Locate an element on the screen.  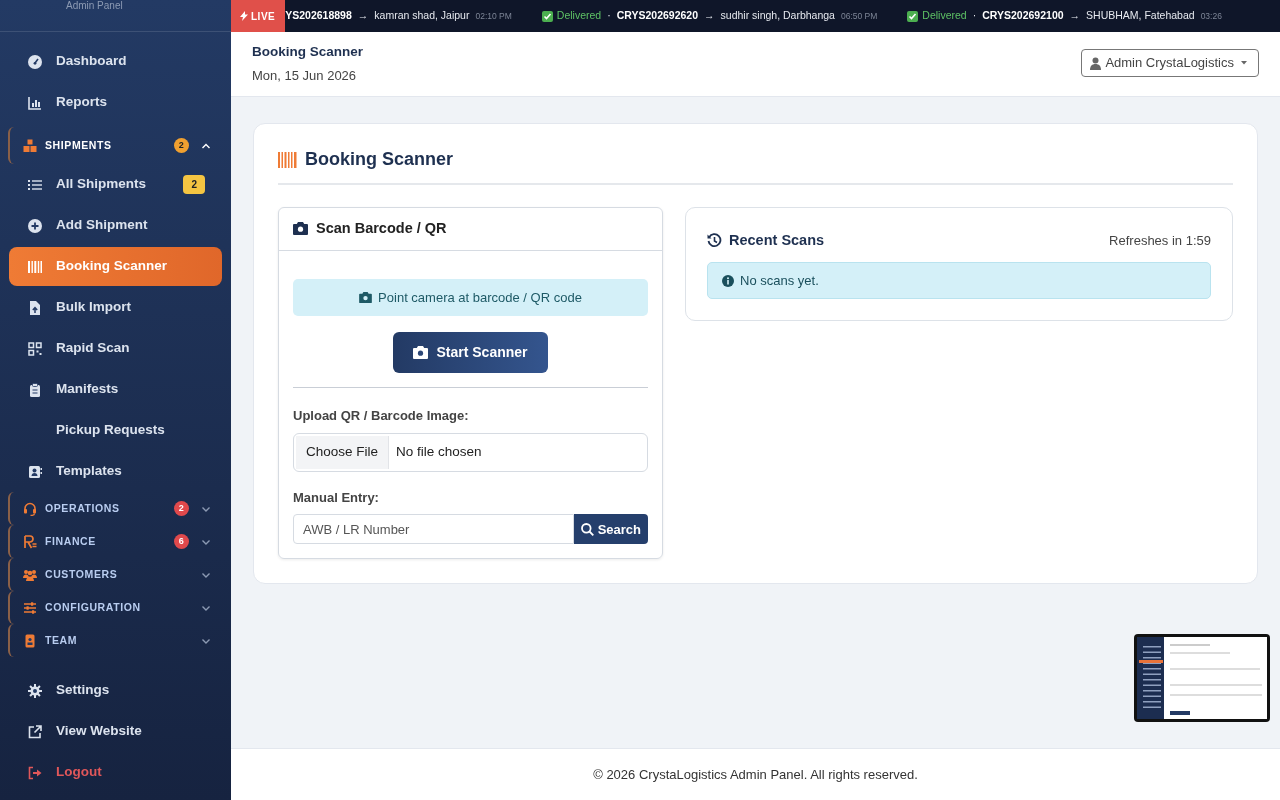
users-icon is located at coordinates (30, 574).